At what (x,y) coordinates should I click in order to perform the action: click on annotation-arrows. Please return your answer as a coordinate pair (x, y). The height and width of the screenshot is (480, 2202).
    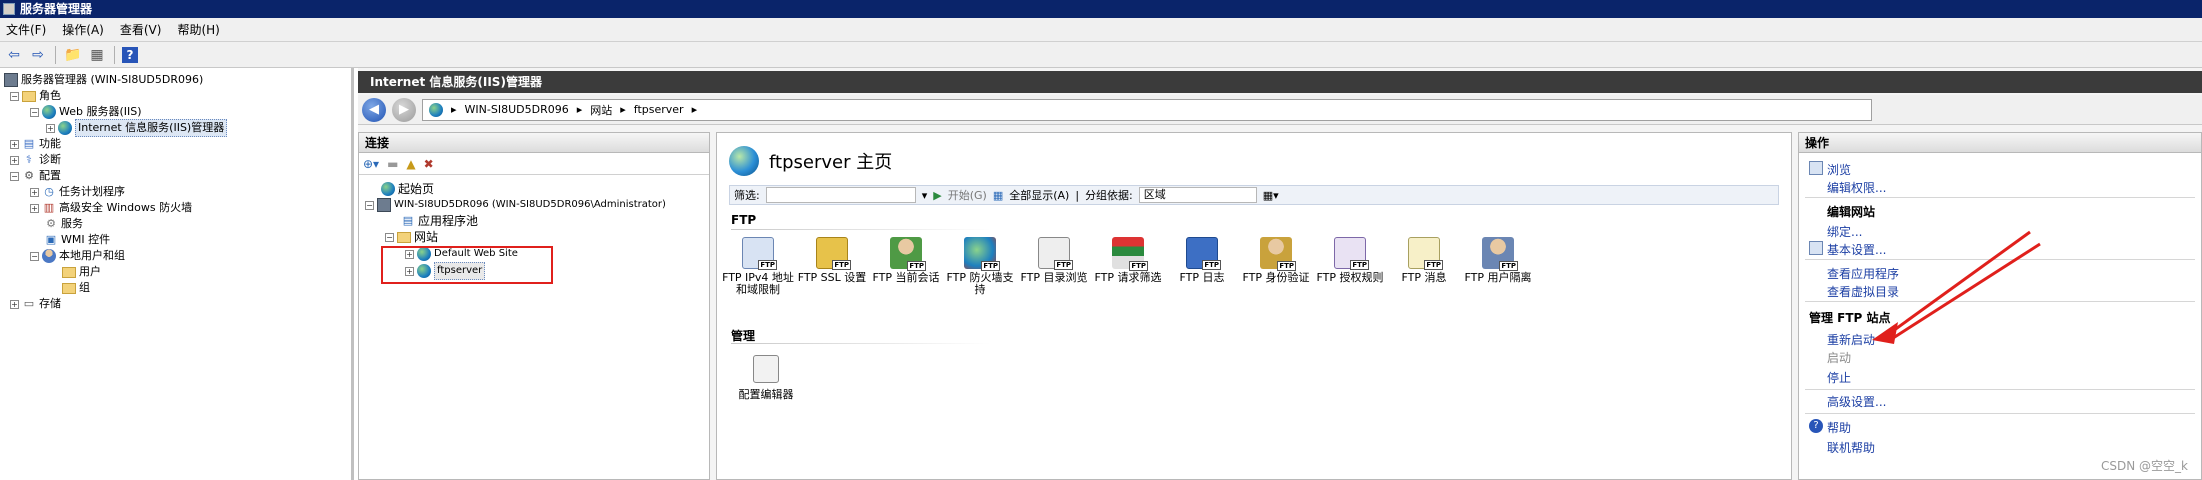
    Looking at the image, I should click on (1956, 287).